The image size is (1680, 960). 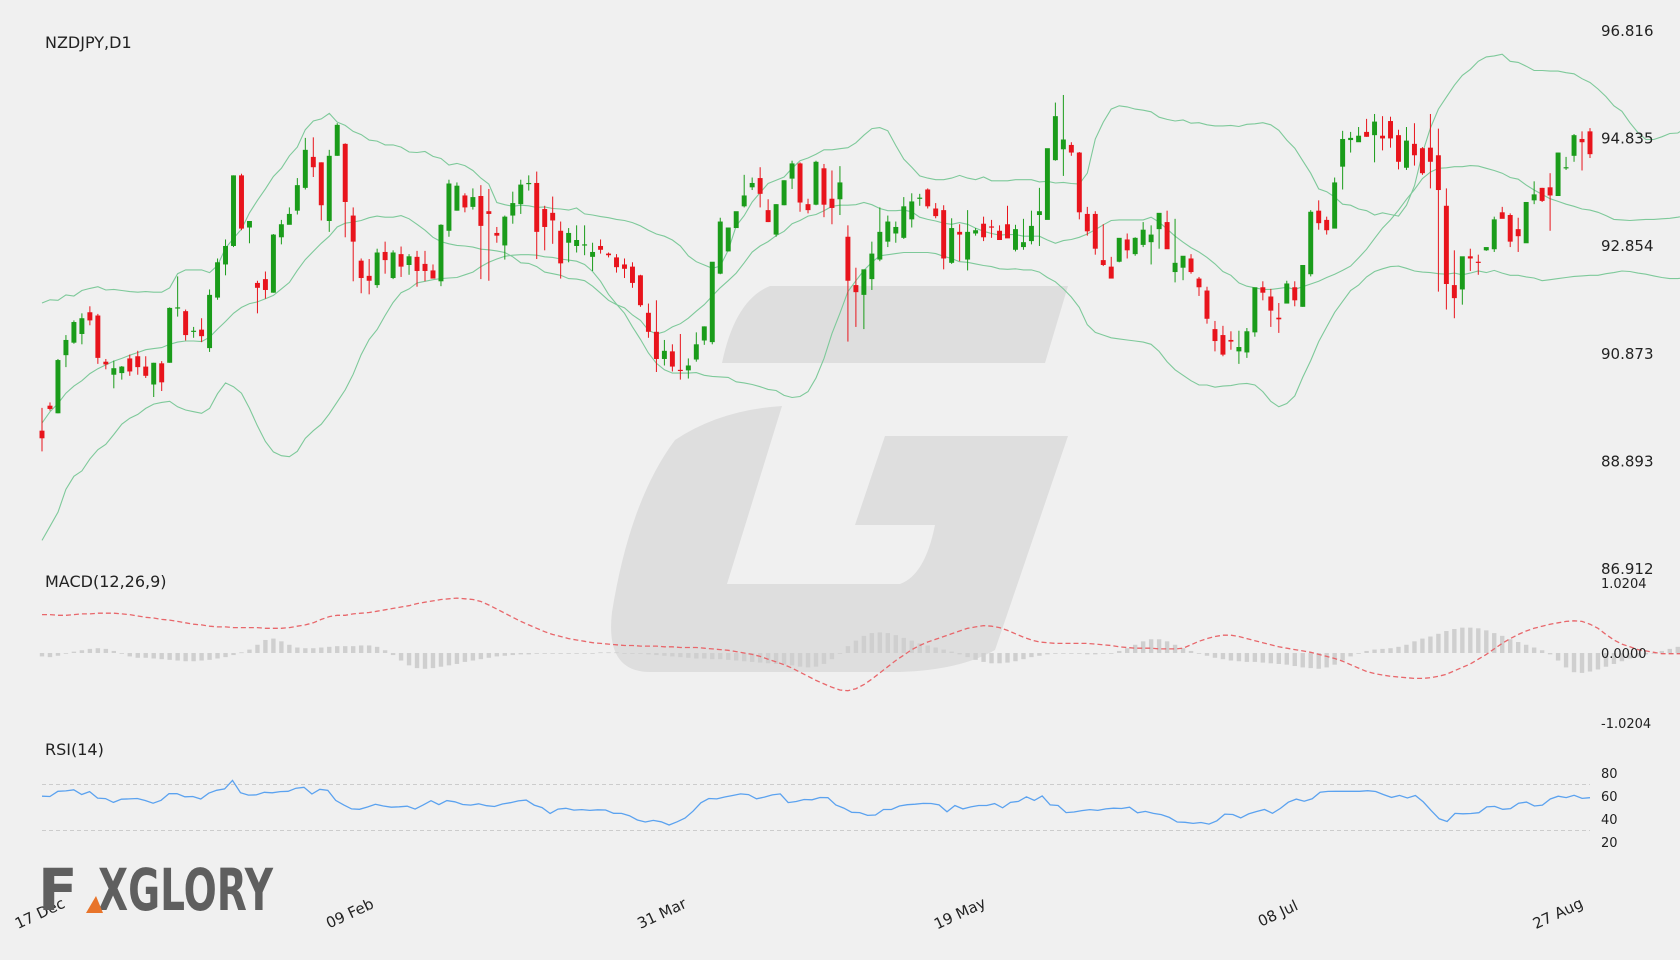 What do you see at coordinates (1278, 913) in the screenshot?
I see `x-axis-tick: 08 Jul` at bounding box center [1278, 913].